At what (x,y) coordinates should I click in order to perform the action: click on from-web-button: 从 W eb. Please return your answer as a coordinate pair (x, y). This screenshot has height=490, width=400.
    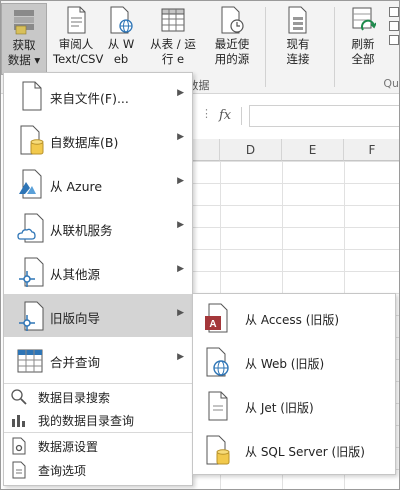
    Looking at the image, I should click on (121, 39).